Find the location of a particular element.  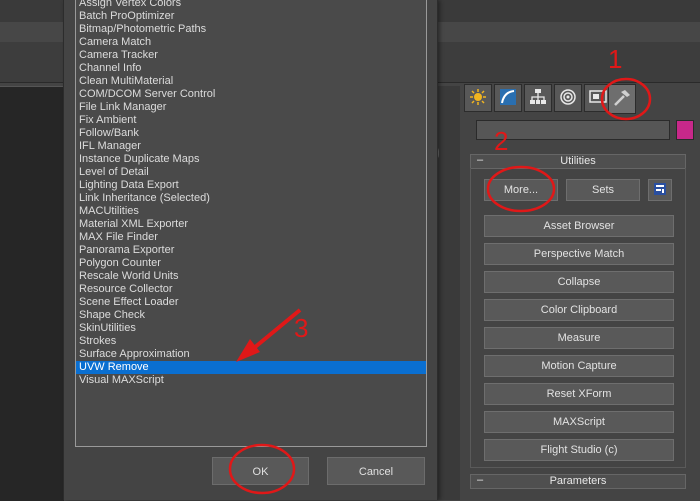

viewport-edge is located at coordinates (448, 293).